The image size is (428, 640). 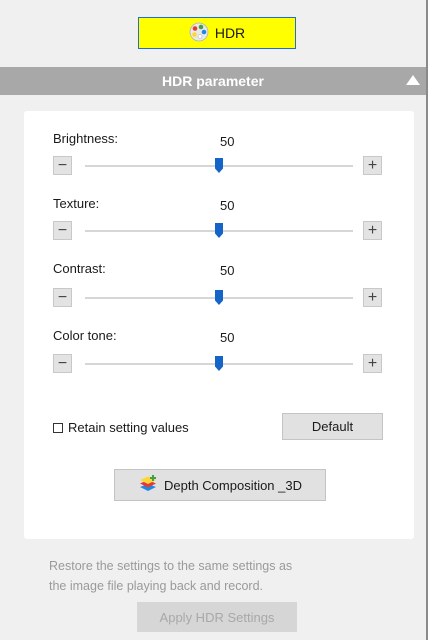 I want to click on brightness-increase-button: +, so click(x=372, y=165).